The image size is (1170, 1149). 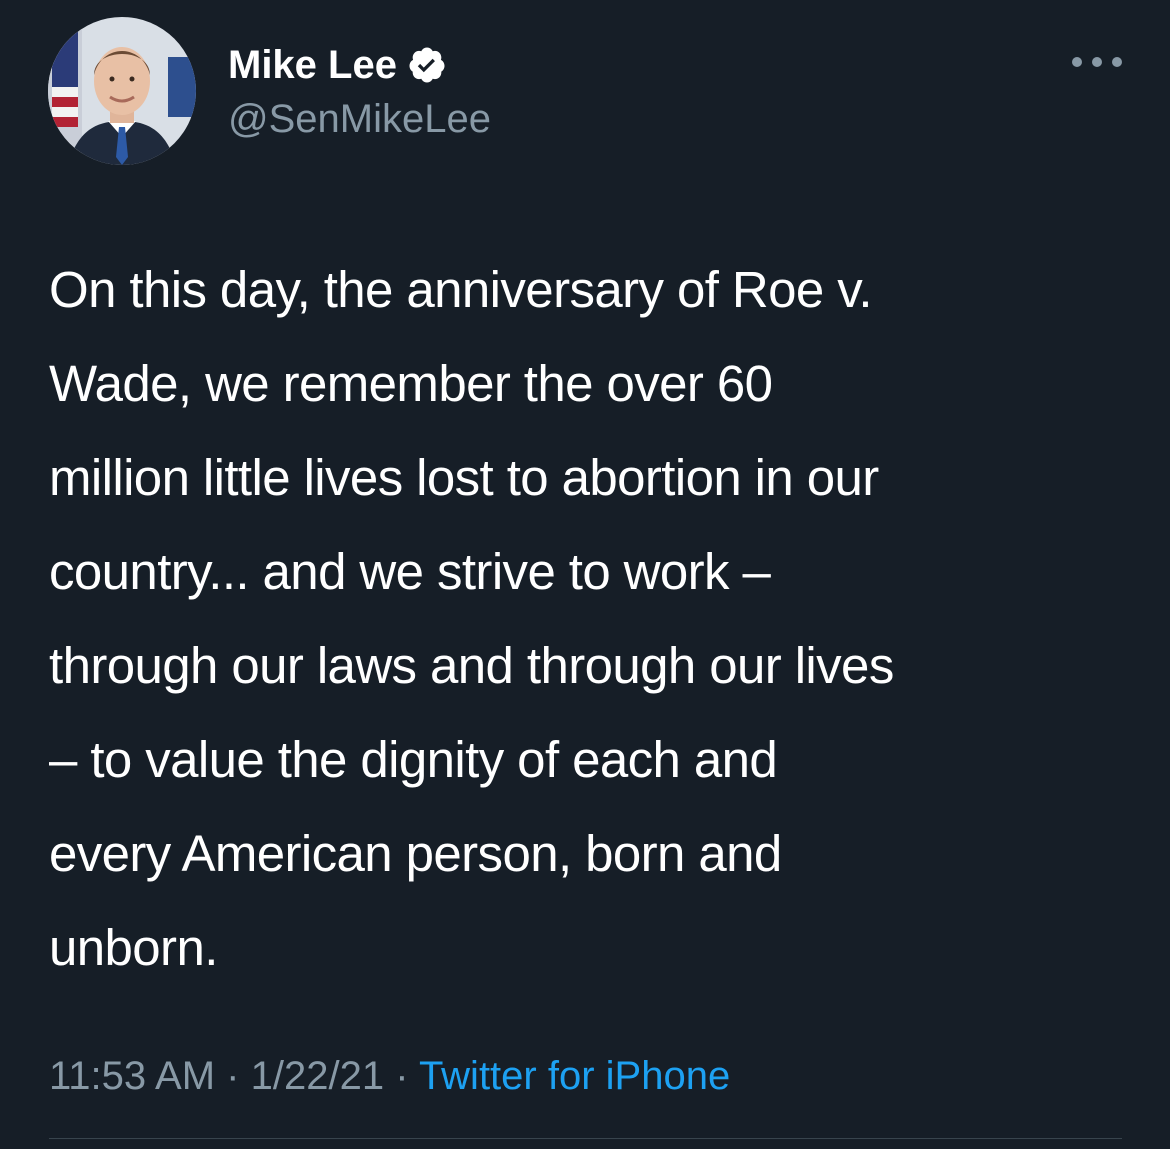 I want to click on avatar, so click(x=122, y=91).